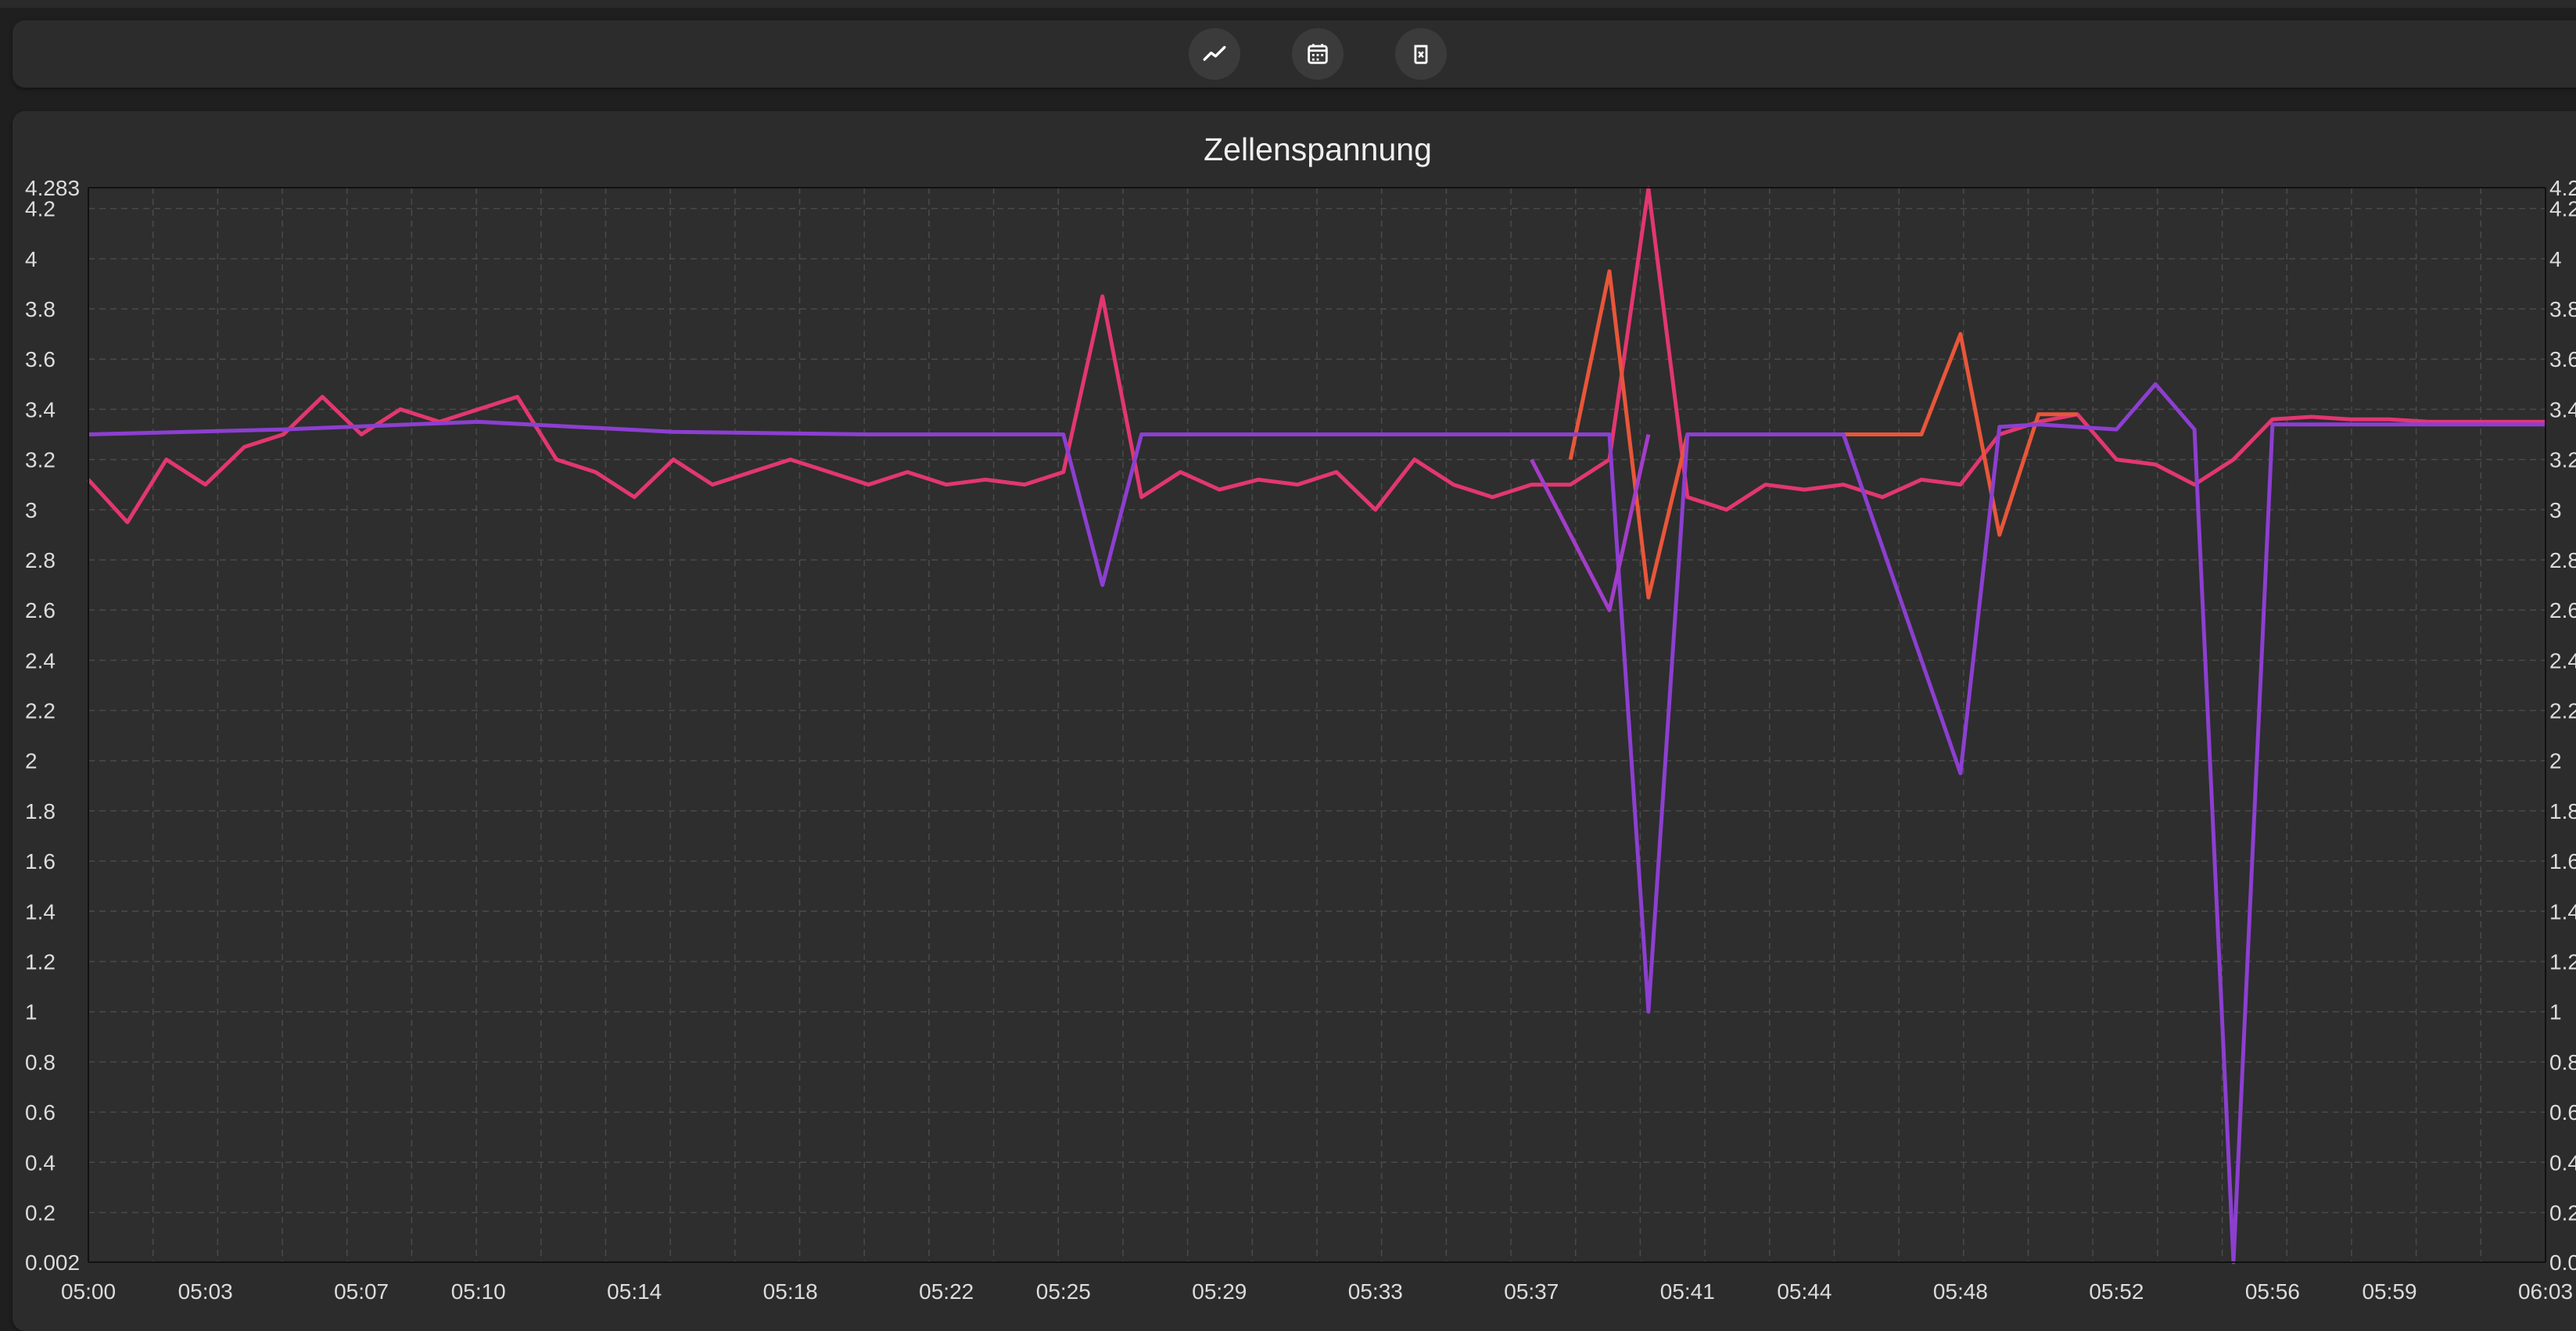  Describe the element at coordinates (32, 259) in the screenshot. I see `y-tick-label-left: 4` at that location.